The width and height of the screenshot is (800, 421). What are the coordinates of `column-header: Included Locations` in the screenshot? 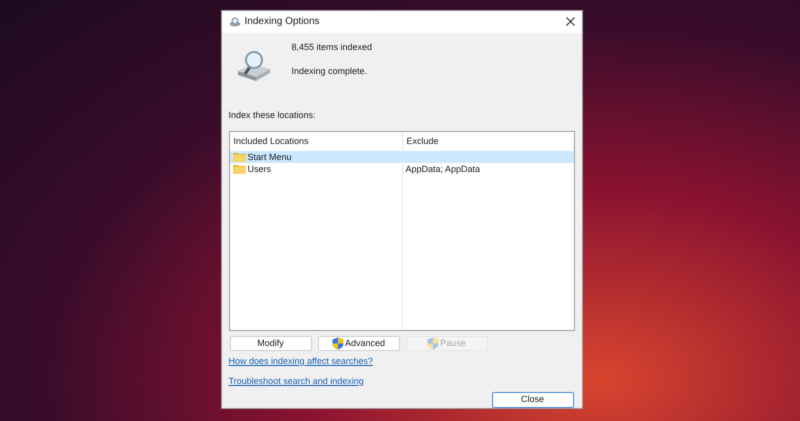 It's located at (316, 142).